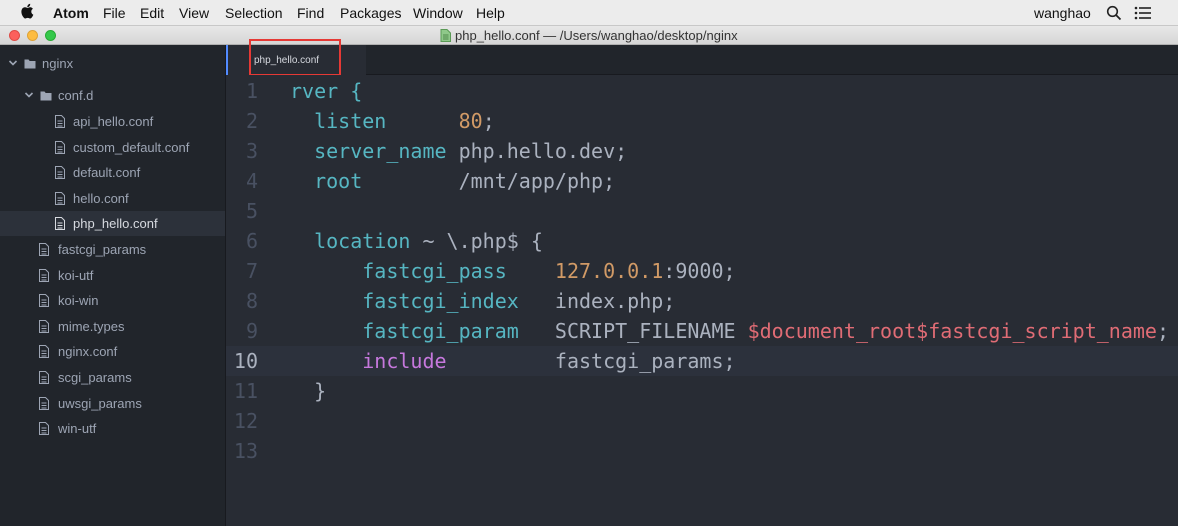 The height and width of the screenshot is (526, 1178). What do you see at coordinates (1143, 13) in the screenshot?
I see `notification-center-icon` at bounding box center [1143, 13].